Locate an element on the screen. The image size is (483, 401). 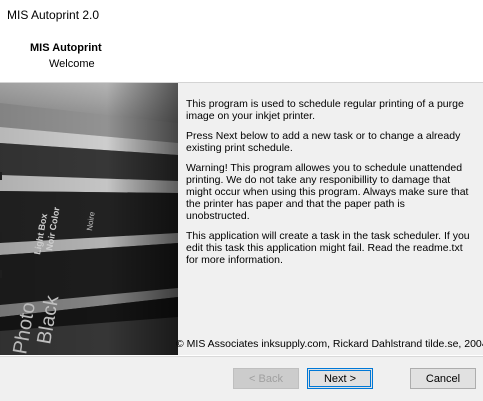
window-title: MIS Autoprint 2.0 is located at coordinates (53, 15).